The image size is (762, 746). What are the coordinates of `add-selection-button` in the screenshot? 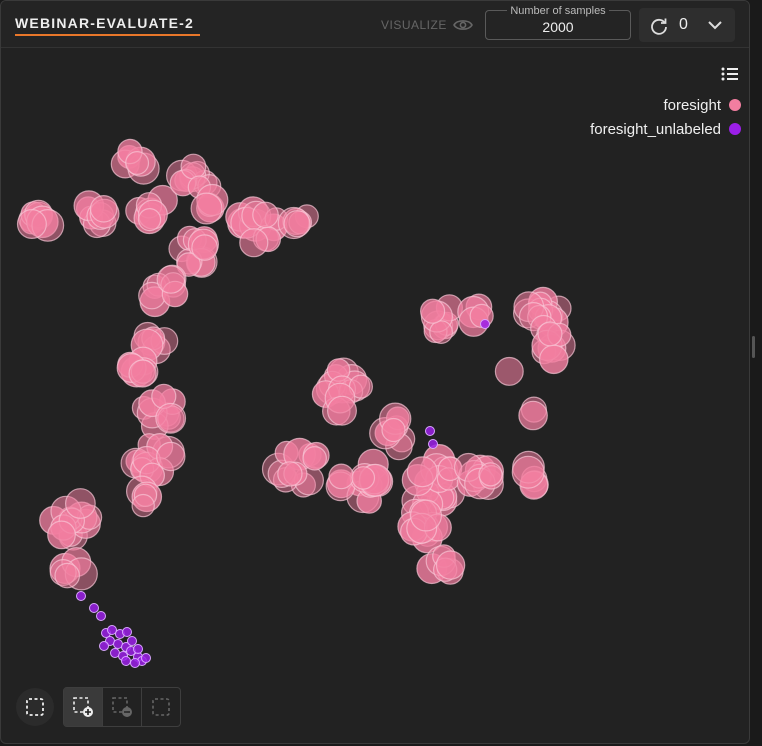 It's located at (83, 707).